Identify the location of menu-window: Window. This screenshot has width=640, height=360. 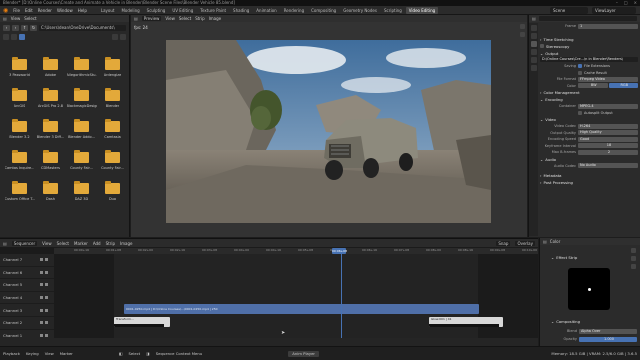
(65, 10).